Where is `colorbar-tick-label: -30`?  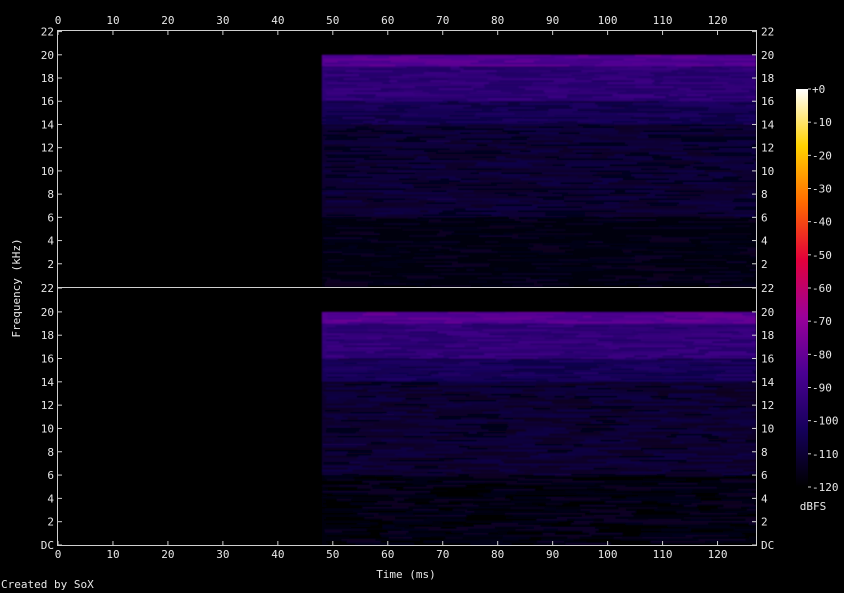 colorbar-tick-label: -30 is located at coordinates (822, 189).